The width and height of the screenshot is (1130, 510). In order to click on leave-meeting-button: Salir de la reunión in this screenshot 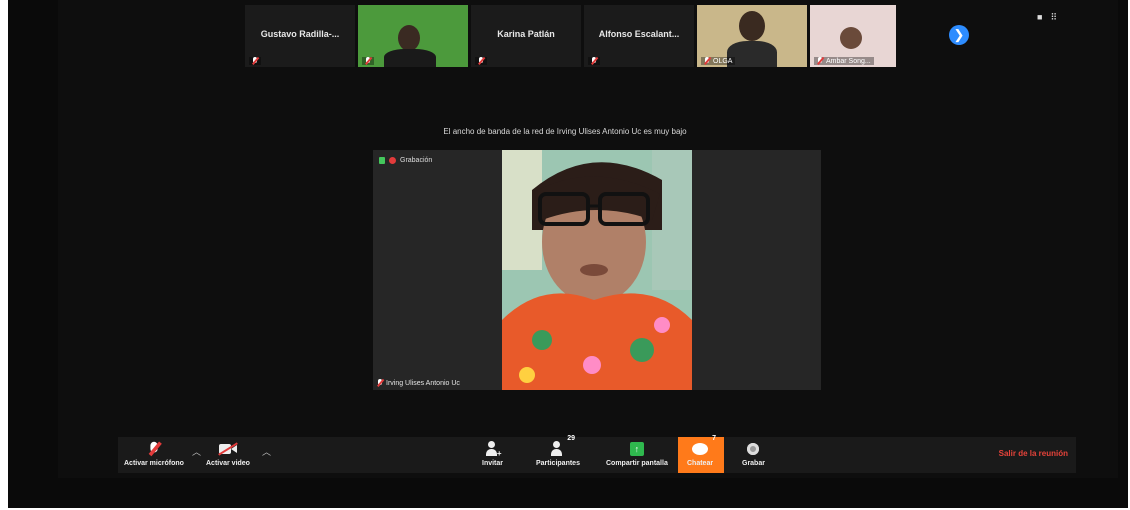, I will do `click(1033, 453)`.